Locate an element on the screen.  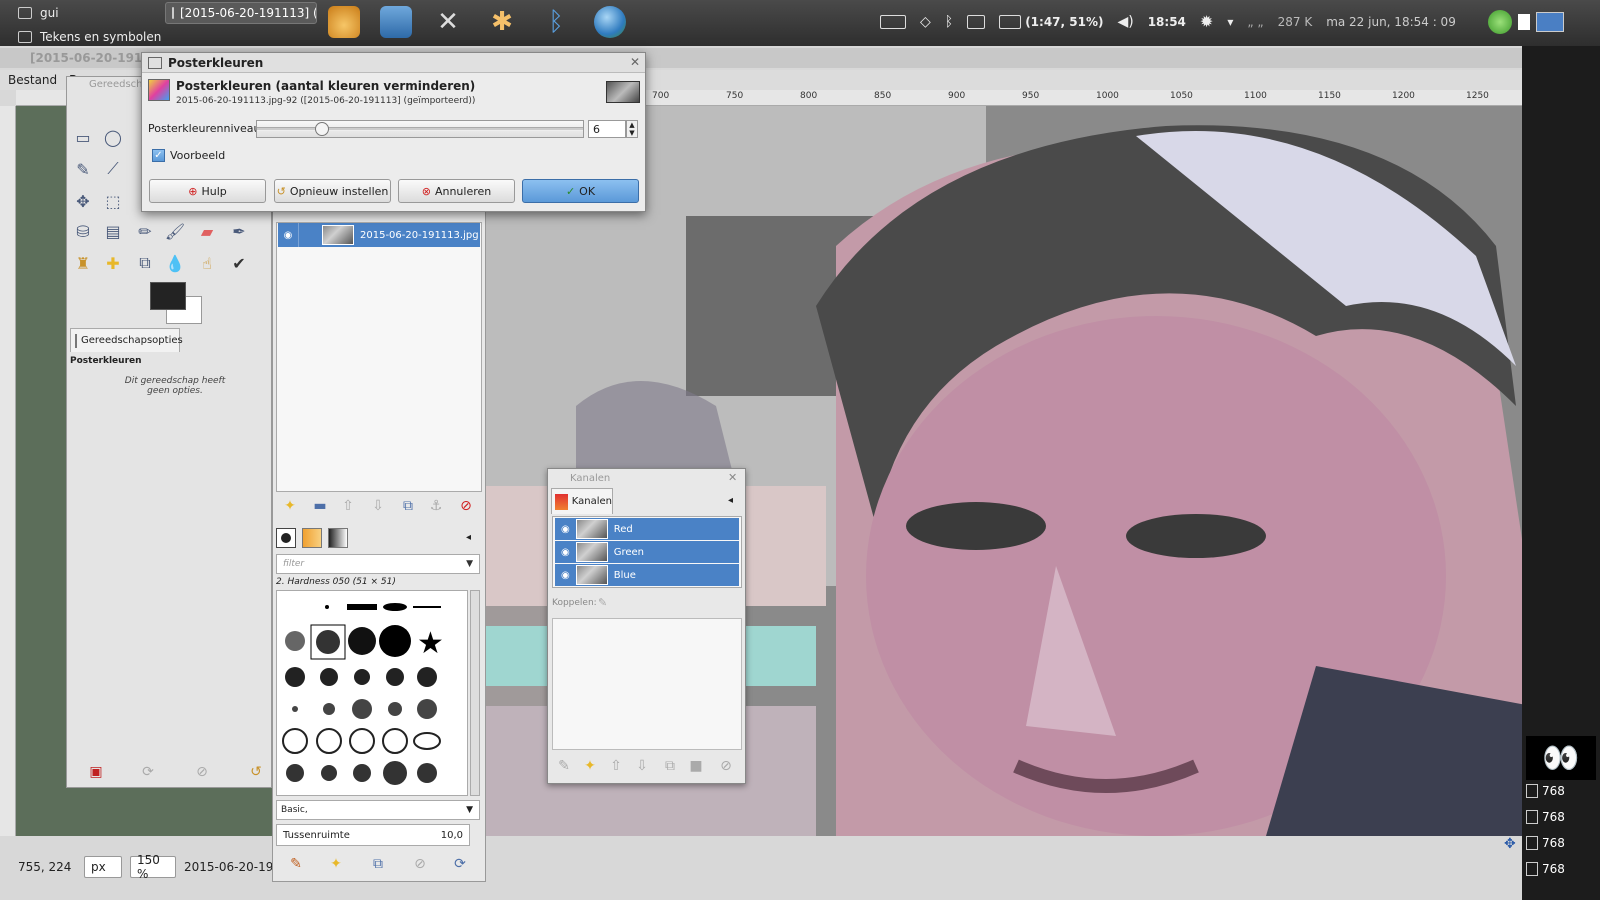
level-spinbox: 6 is located at coordinates (607, 129).